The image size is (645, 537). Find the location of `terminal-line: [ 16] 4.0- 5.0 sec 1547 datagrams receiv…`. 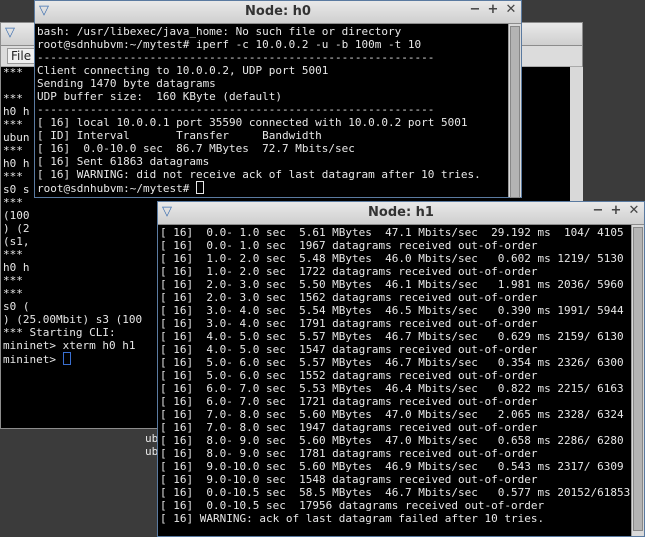

terminal-line: [ 16] 4.0- 5.0 sec 1547 datagrams receiv… is located at coordinates (349, 349).